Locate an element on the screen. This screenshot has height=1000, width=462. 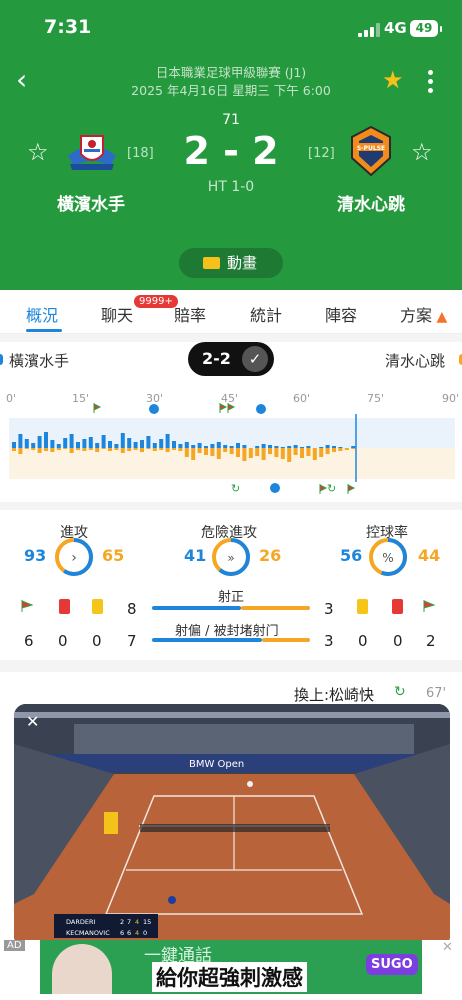
chat-badge: 9999+ is located at coordinates (156, 301).